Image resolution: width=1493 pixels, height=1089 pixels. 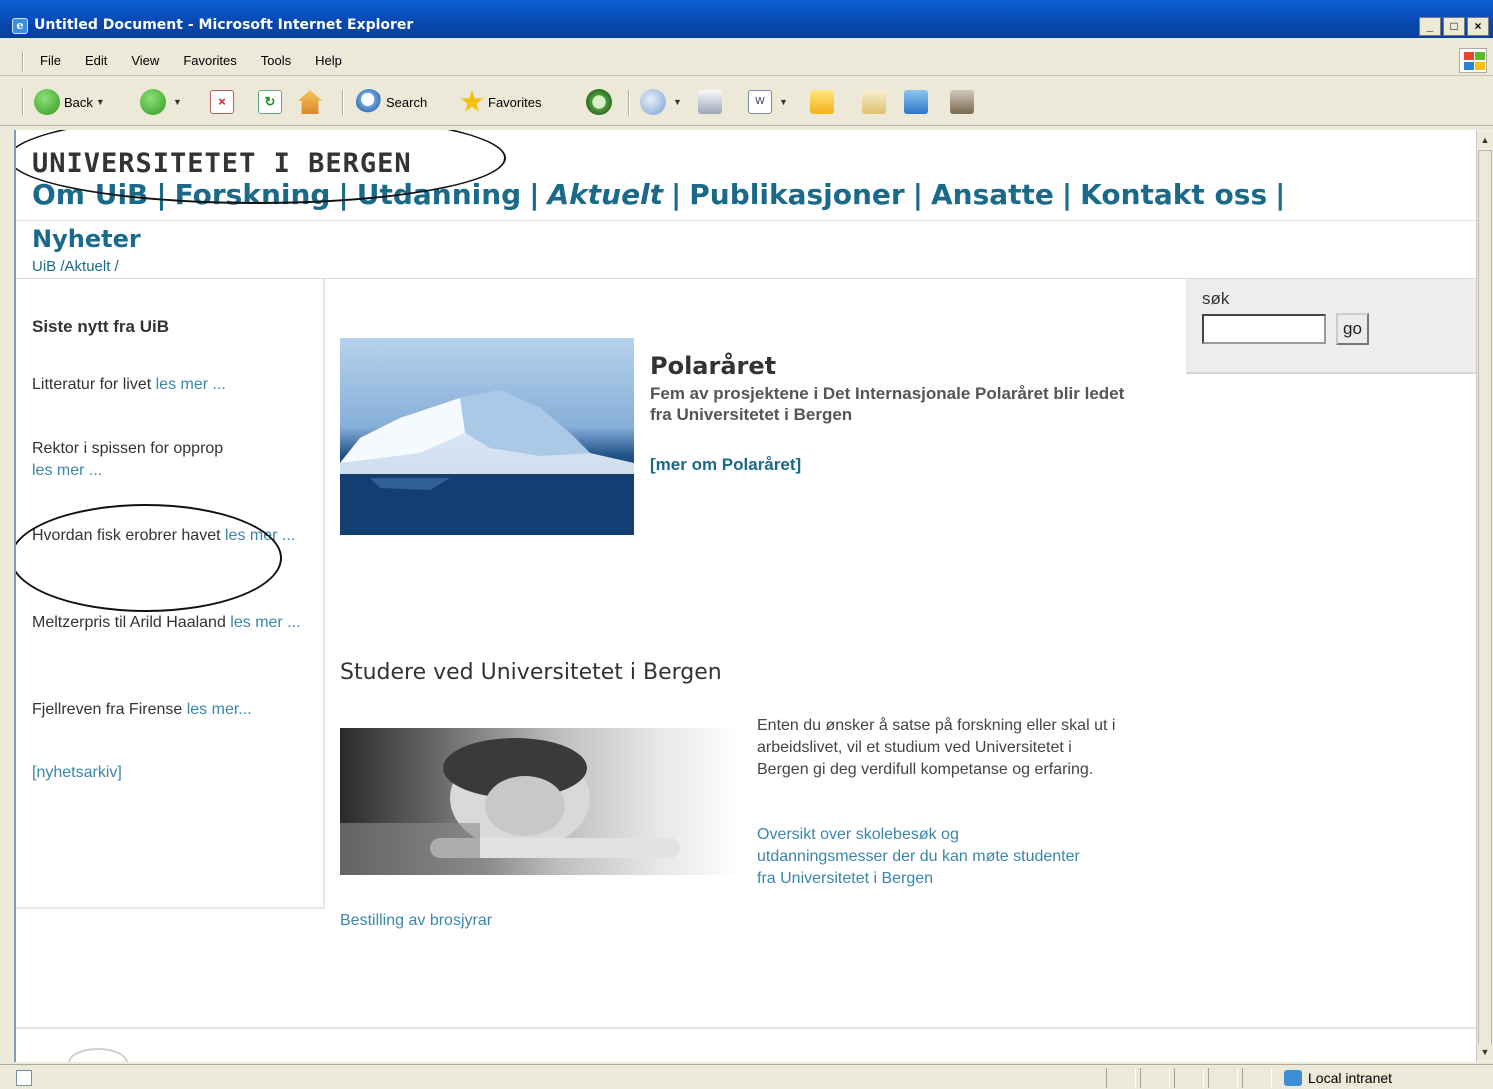 I want to click on mail-button: ▼, so click(x=661, y=102).